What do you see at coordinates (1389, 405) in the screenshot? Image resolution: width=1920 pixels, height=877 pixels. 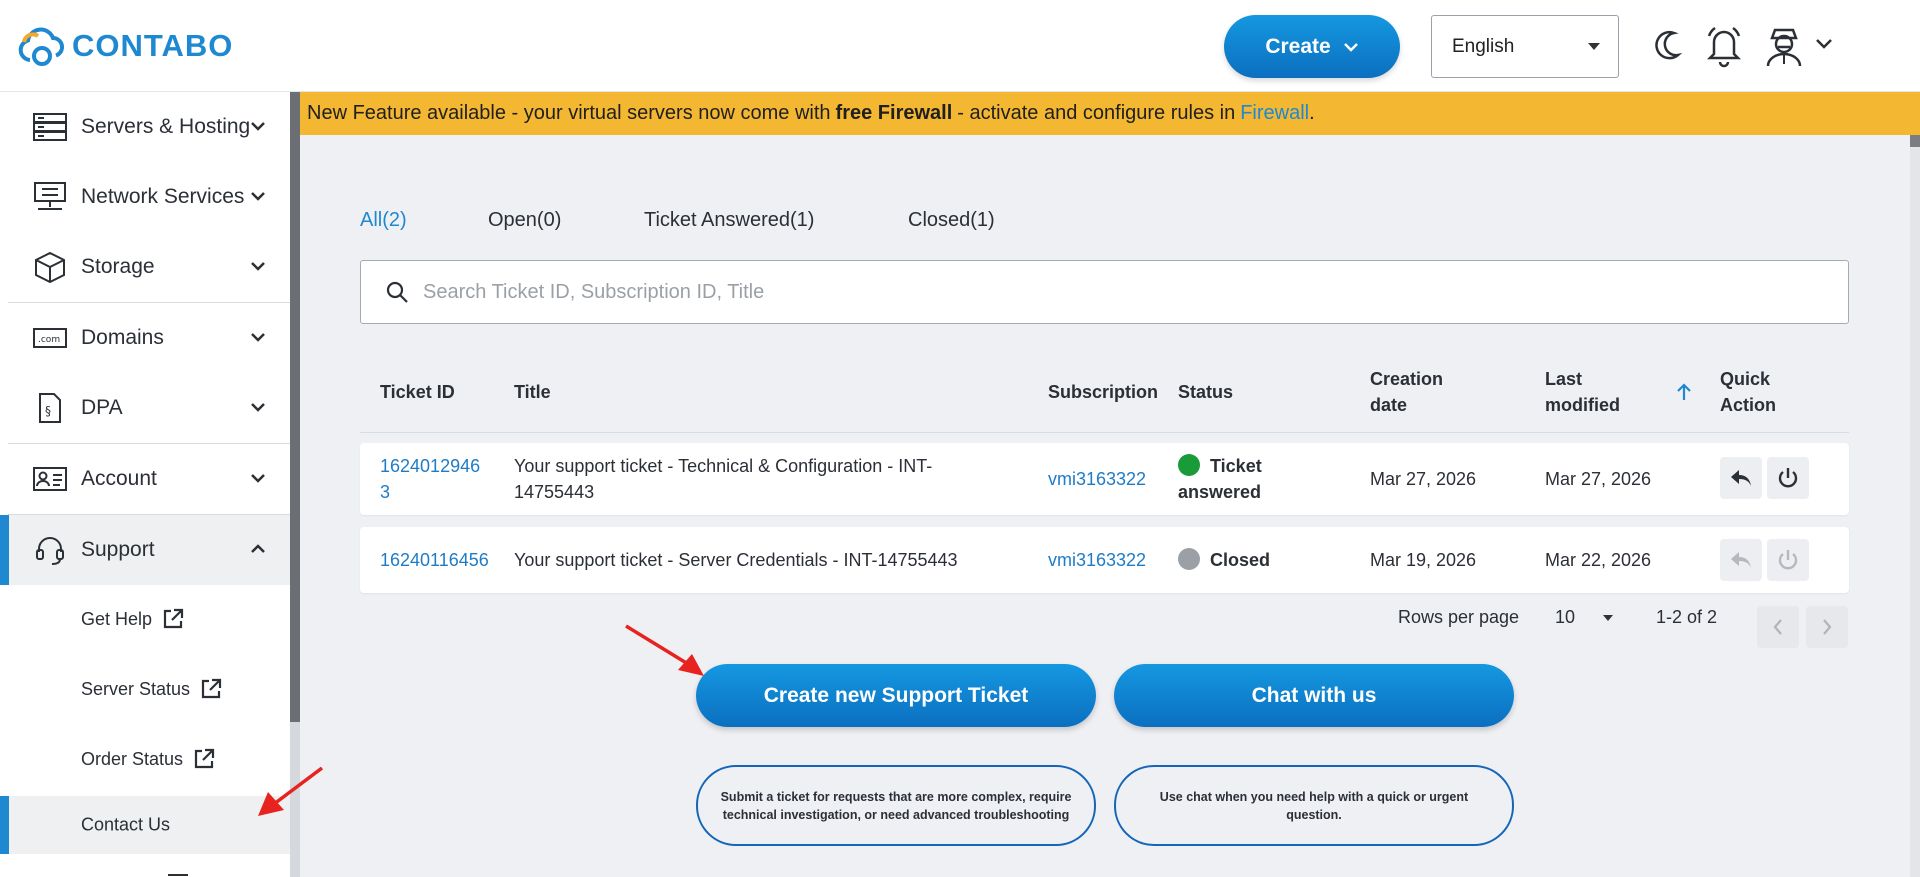 I see `col-label-line: date` at bounding box center [1389, 405].